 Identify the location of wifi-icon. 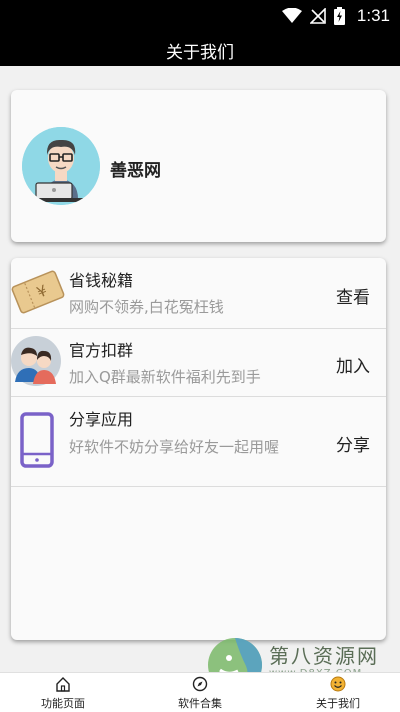
(291, 15).